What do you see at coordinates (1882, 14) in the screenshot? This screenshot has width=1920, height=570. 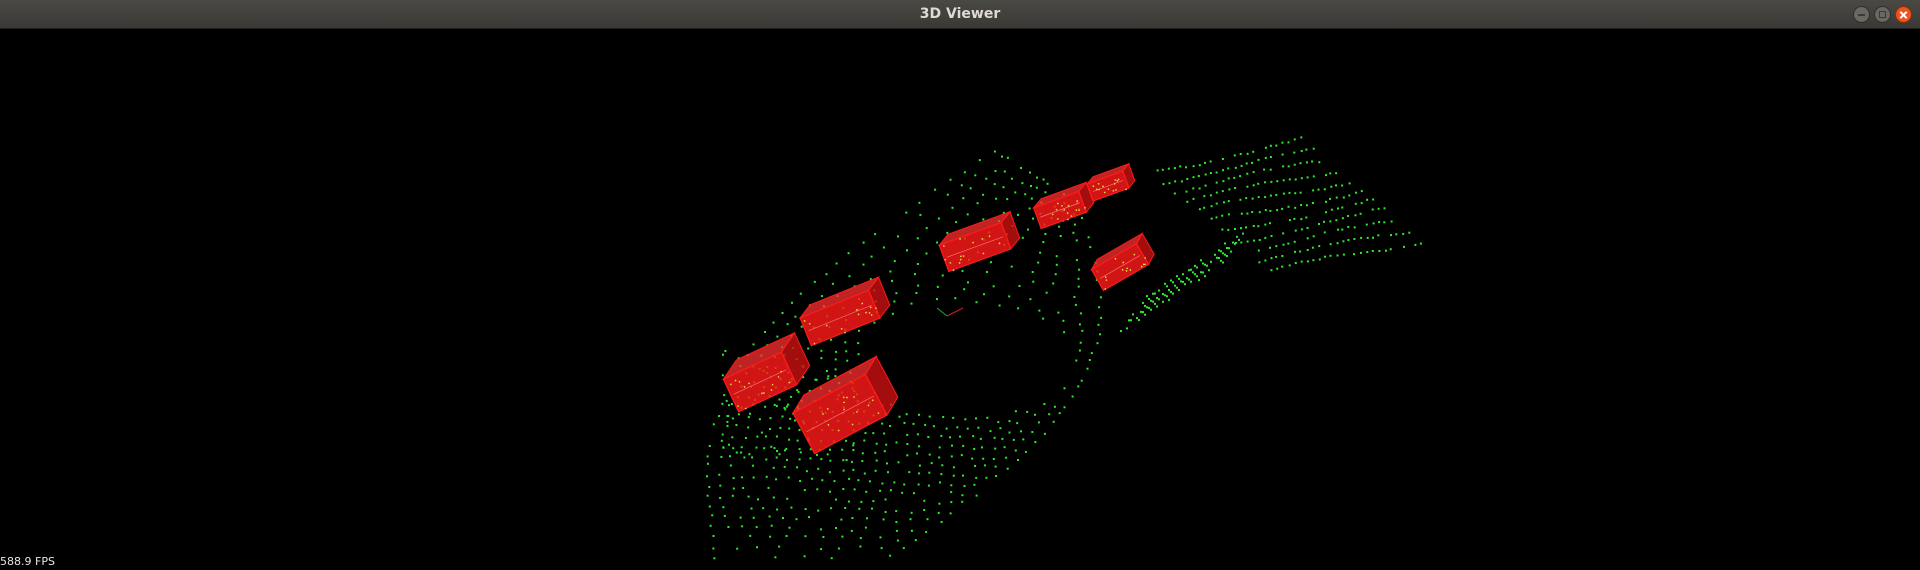 I see `maximize-icon` at bounding box center [1882, 14].